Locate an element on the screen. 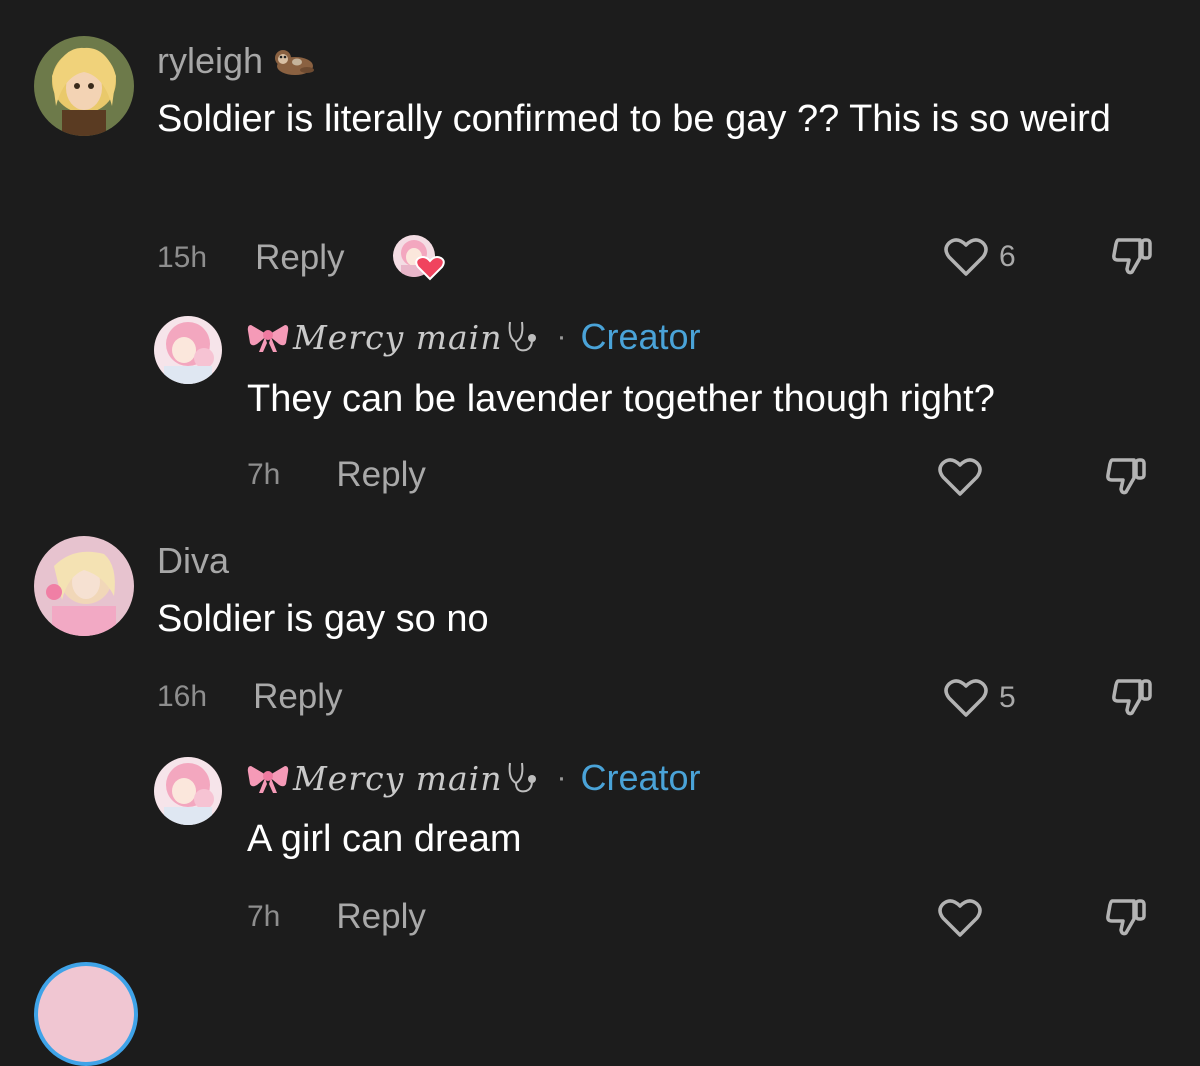  username-text: ryleigh is located at coordinates (210, 60).